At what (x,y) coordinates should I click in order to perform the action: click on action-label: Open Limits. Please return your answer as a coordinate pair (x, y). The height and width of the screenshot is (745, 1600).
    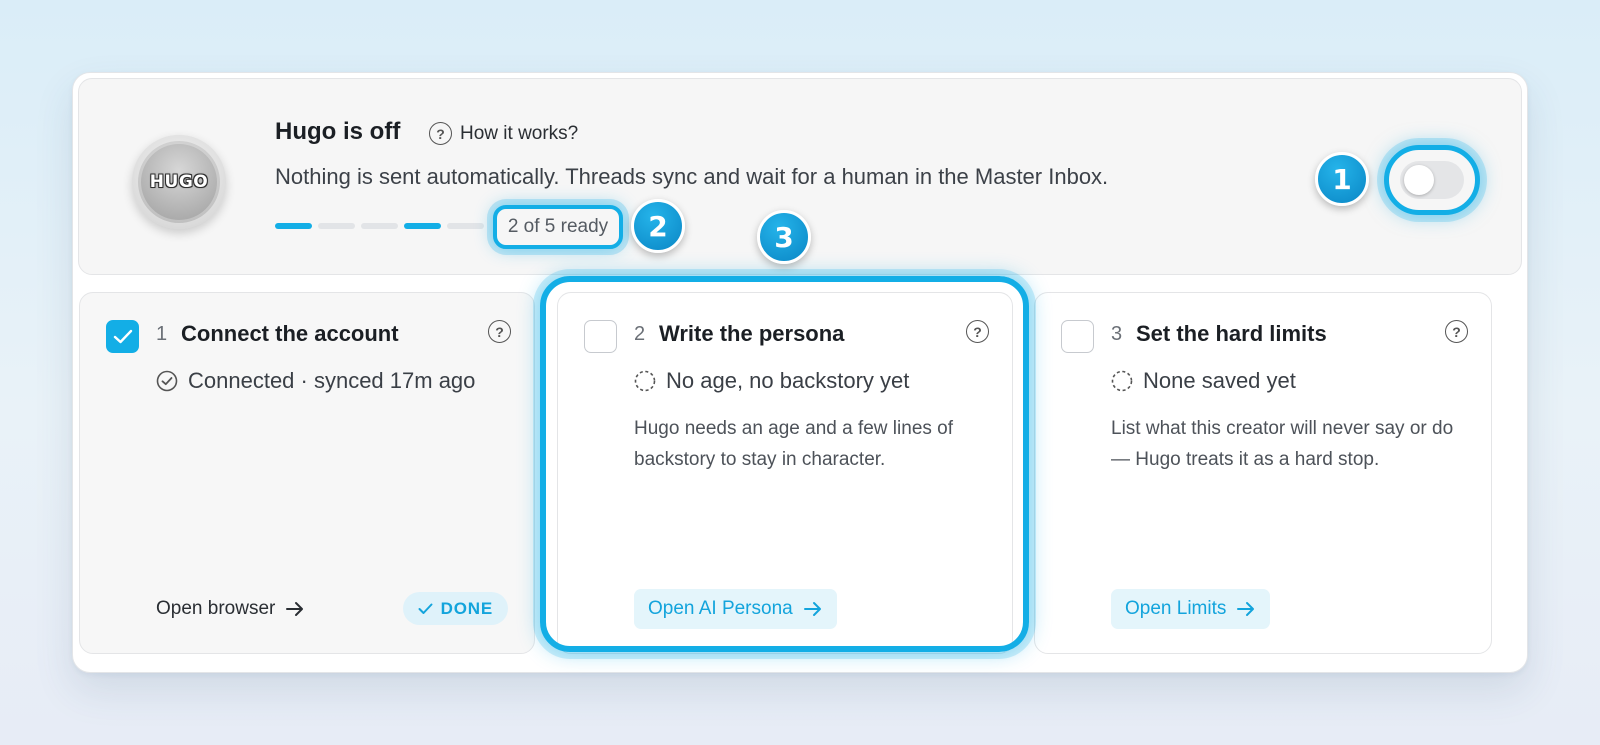
    Looking at the image, I should click on (1176, 608).